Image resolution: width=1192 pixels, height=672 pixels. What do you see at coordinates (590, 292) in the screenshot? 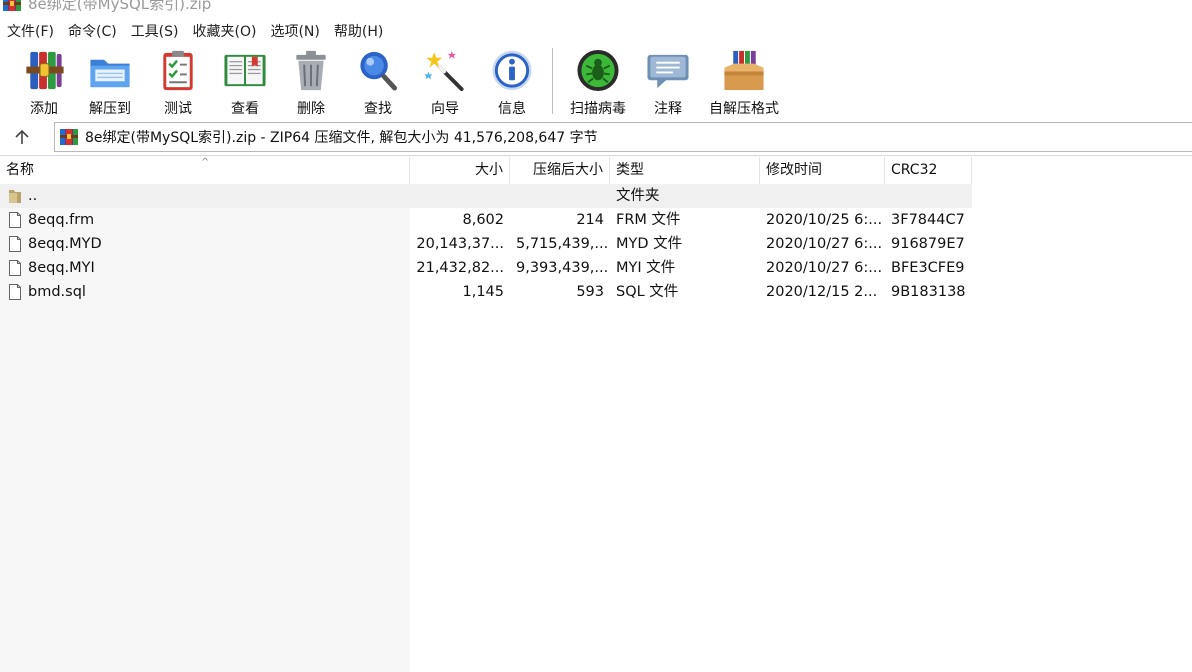
I see `file-packed-size: 593` at bounding box center [590, 292].